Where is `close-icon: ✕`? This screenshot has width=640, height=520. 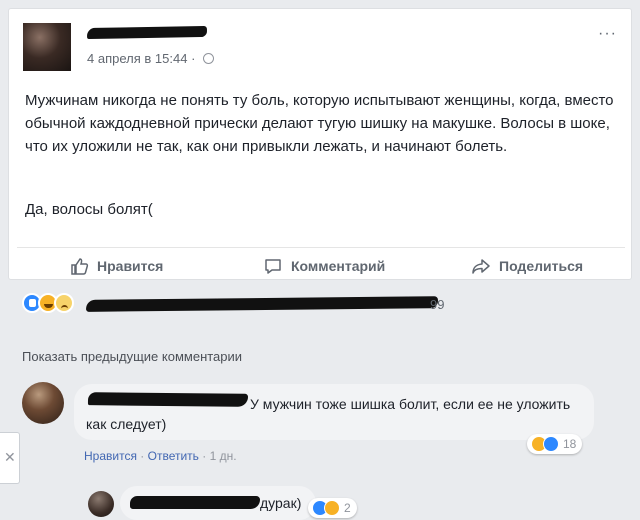
close-icon: ✕ is located at coordinates (10, 457).